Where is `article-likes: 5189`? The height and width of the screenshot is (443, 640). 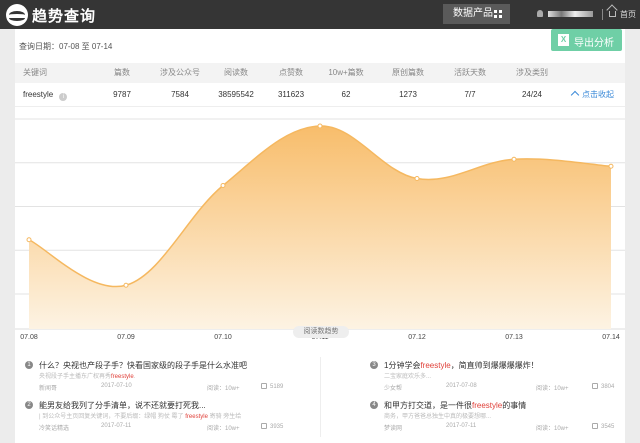
article-likes: 5189 is located at coordinates (272, 386).